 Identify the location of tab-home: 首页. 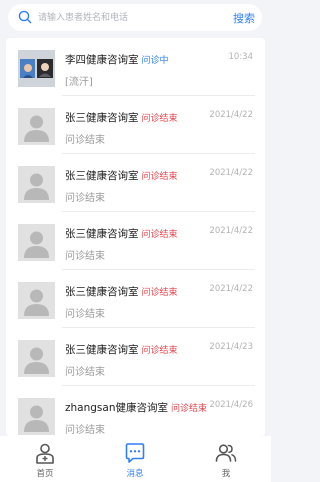
(45, 459).